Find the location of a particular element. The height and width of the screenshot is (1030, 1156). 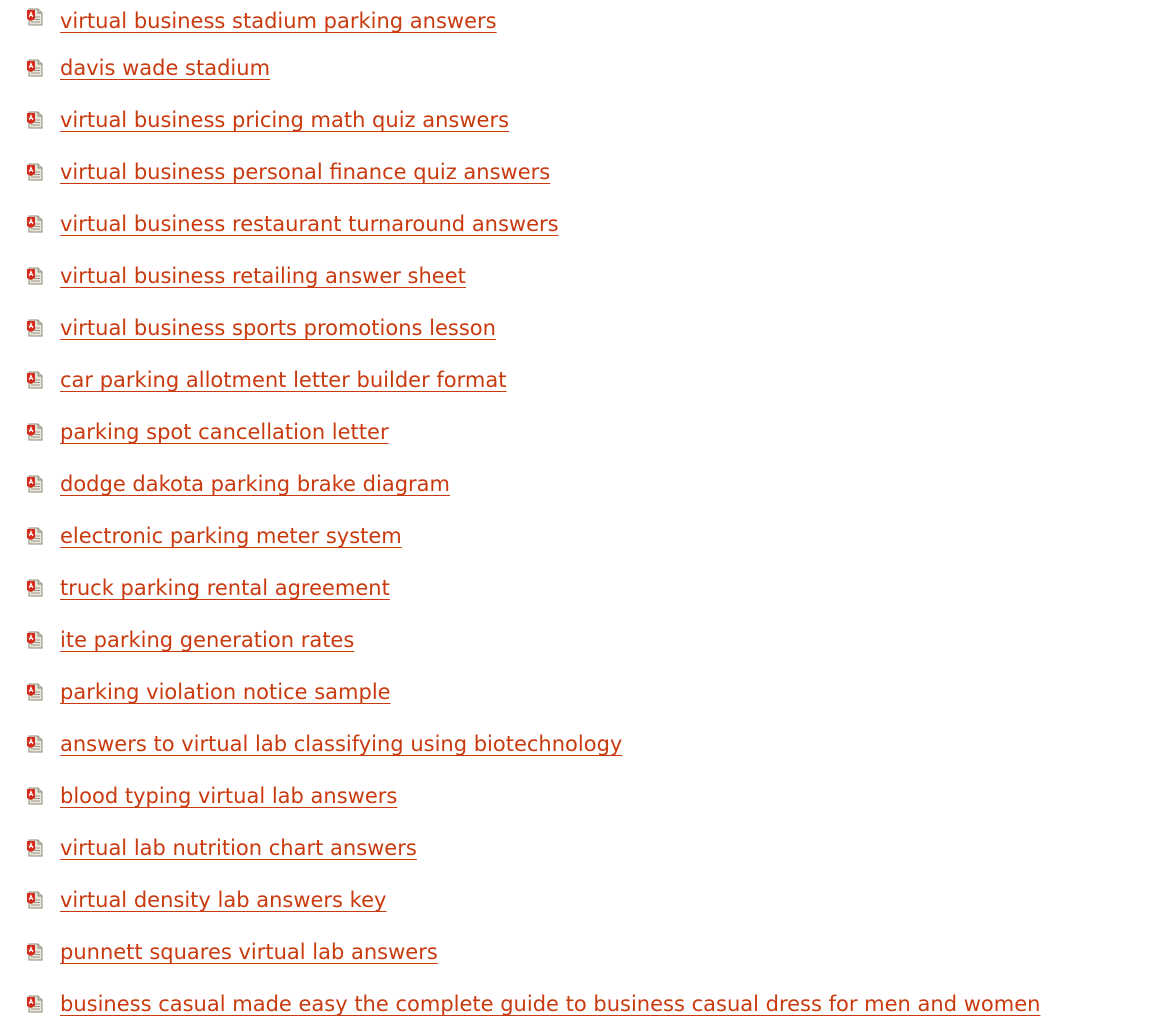

list-item: parking violation notice sample is located at coordinates (591, 692).